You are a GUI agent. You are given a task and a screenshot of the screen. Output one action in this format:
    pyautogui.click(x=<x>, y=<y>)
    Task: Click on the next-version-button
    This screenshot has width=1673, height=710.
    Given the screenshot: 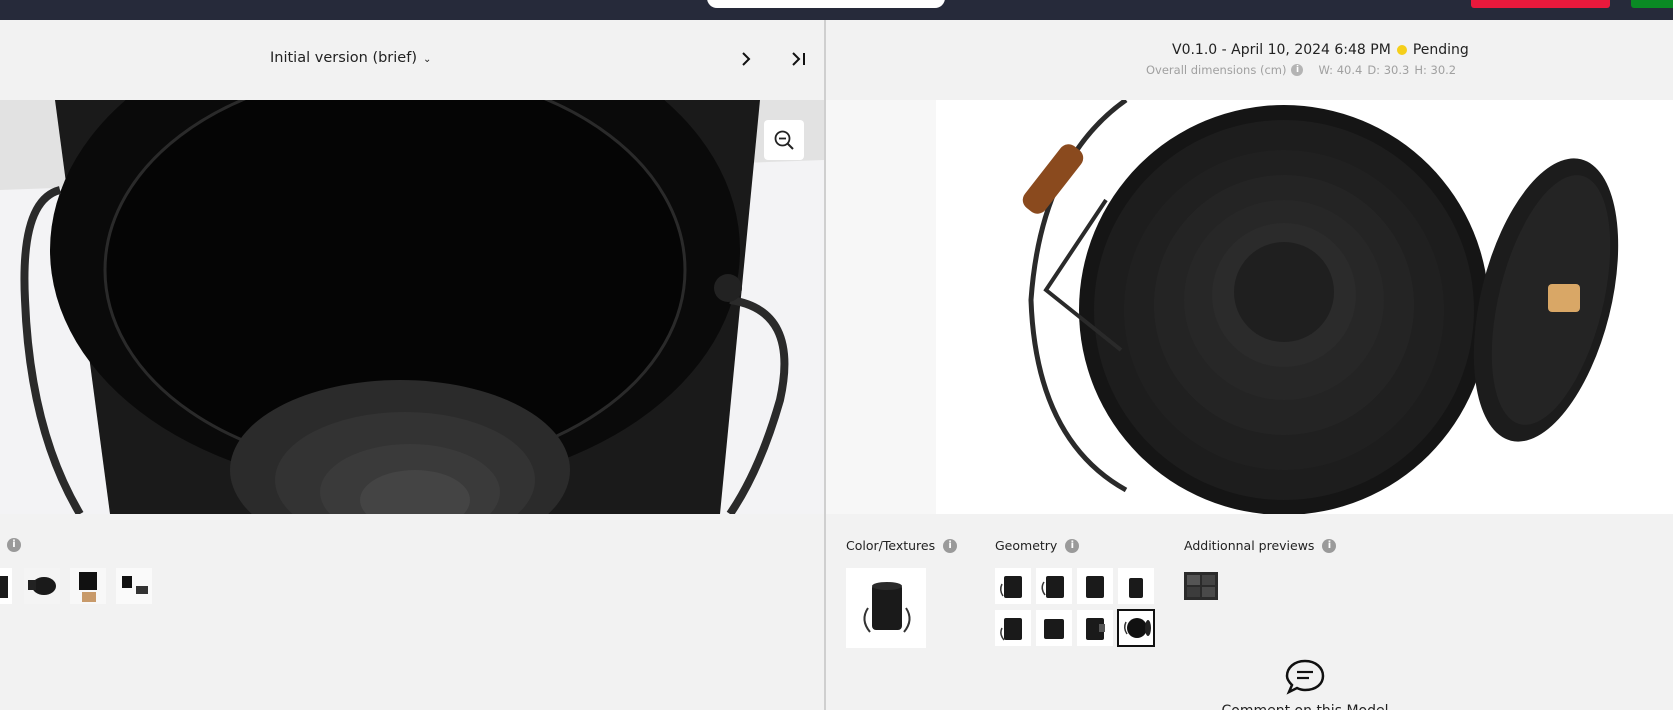 What is the action you would take?
    pyautogui.click(x=747, y=61)
    